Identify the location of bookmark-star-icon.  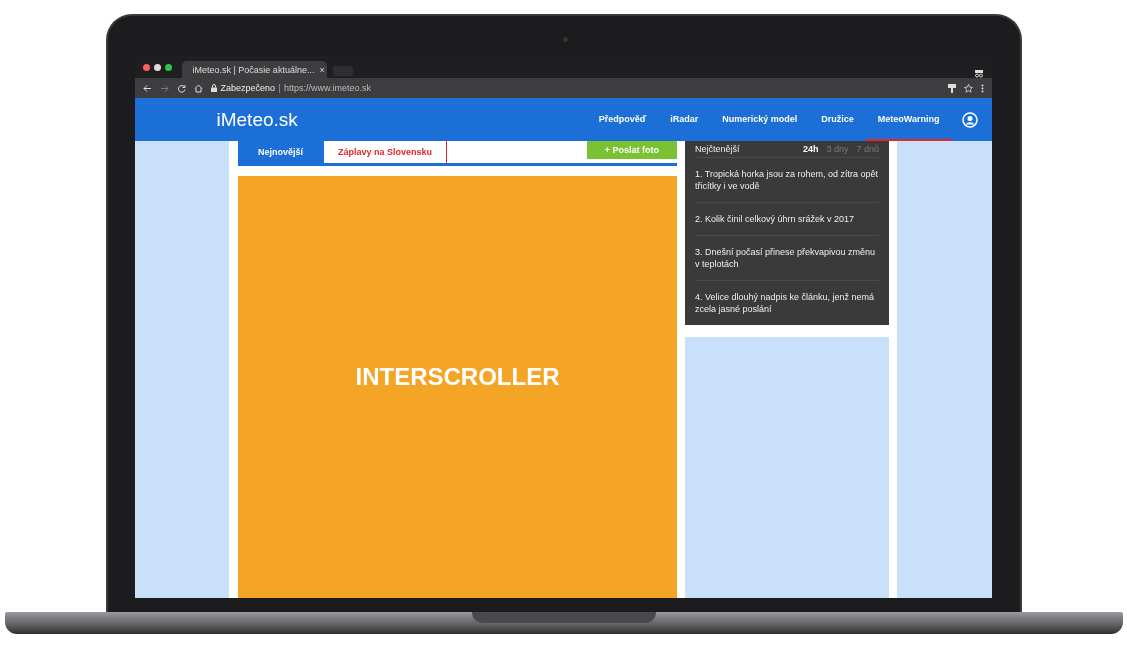
(968, 88).